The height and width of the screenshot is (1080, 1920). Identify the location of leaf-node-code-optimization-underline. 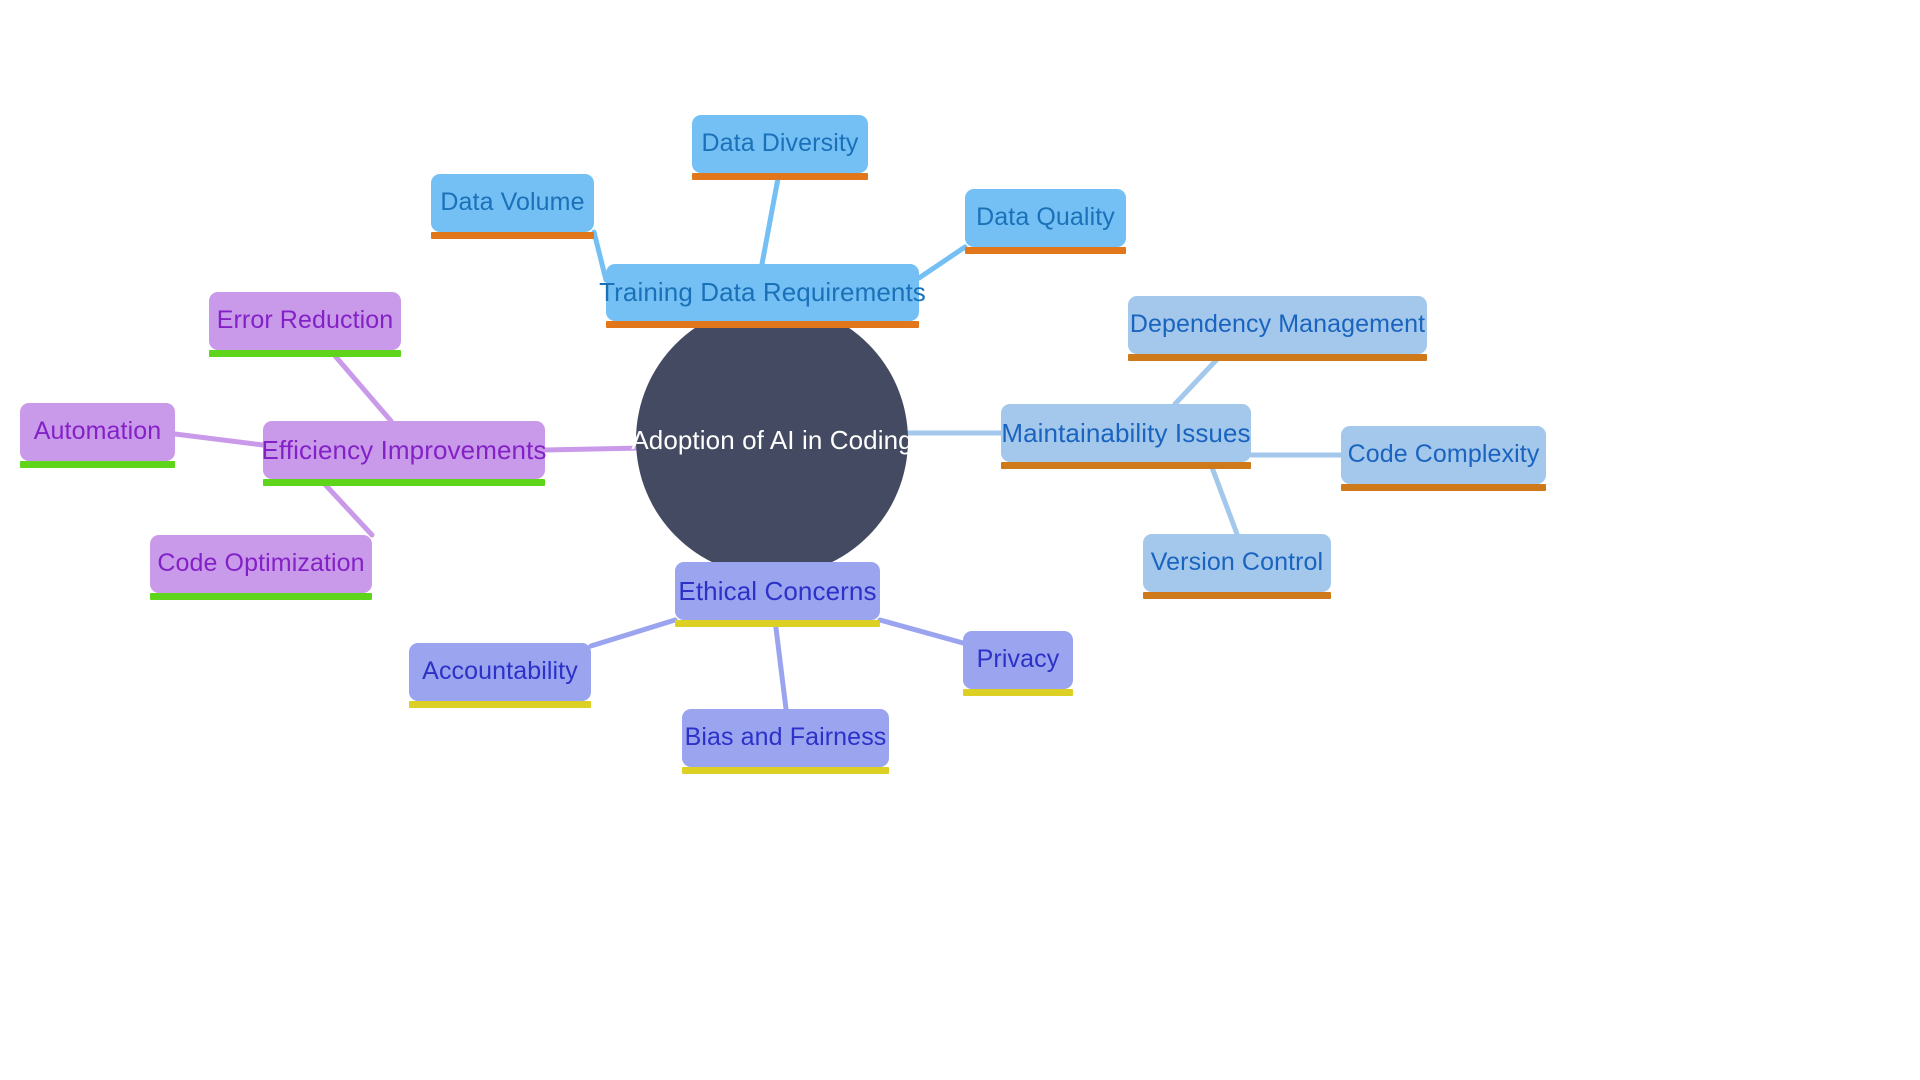
(261, 596).